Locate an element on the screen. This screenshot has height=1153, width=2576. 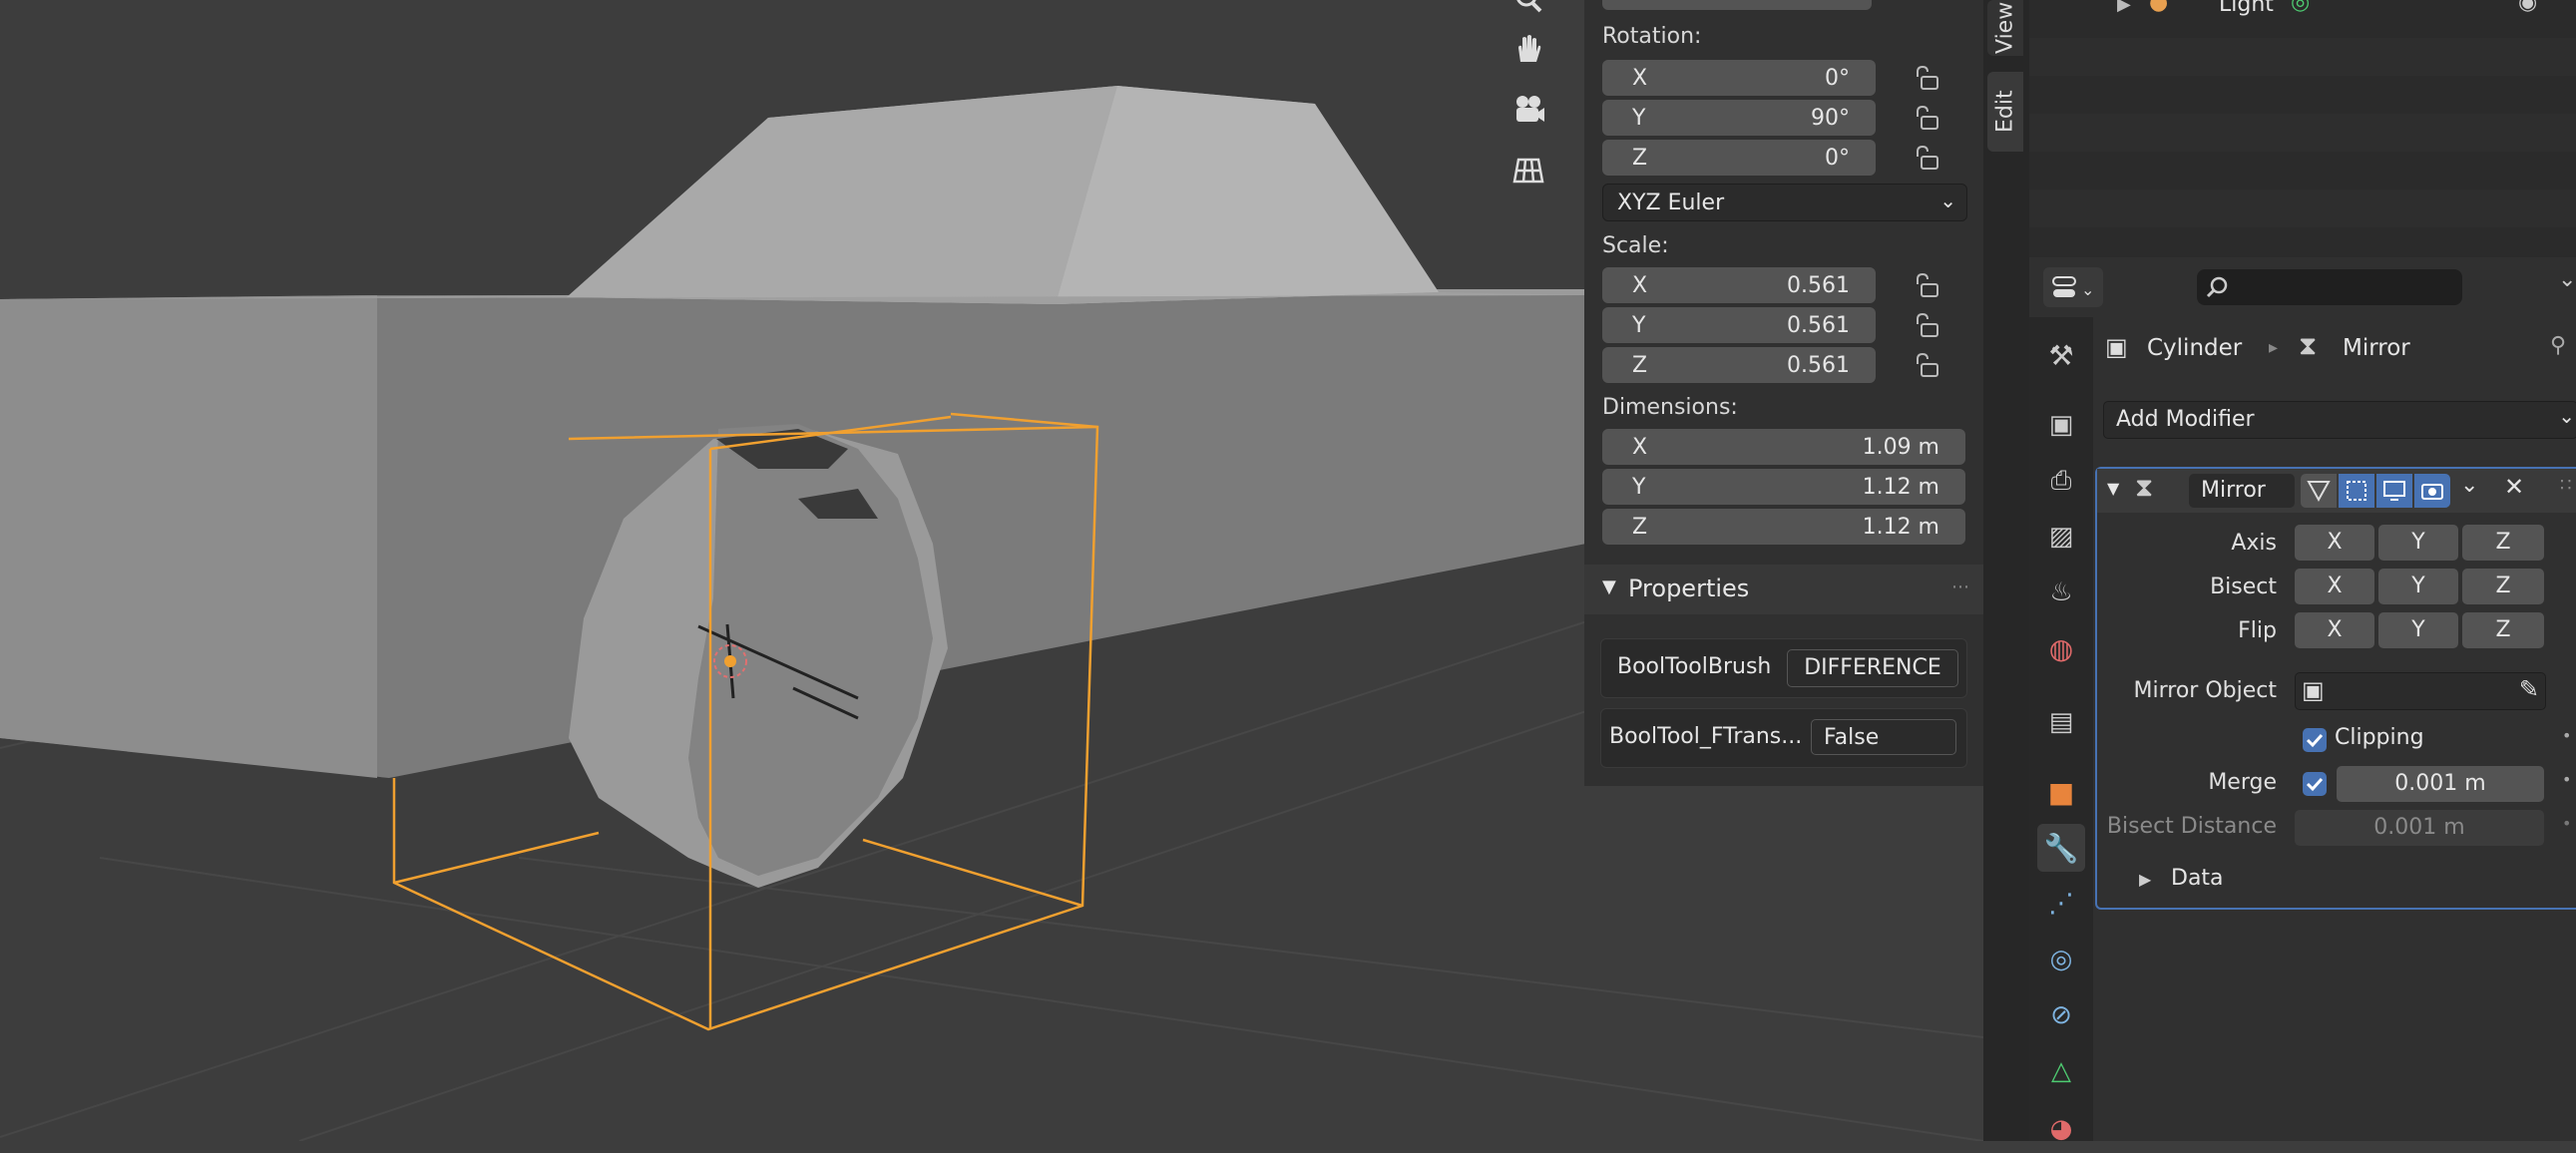
rotation-y-field: Y 90° is located at coordinates (1739, 118).